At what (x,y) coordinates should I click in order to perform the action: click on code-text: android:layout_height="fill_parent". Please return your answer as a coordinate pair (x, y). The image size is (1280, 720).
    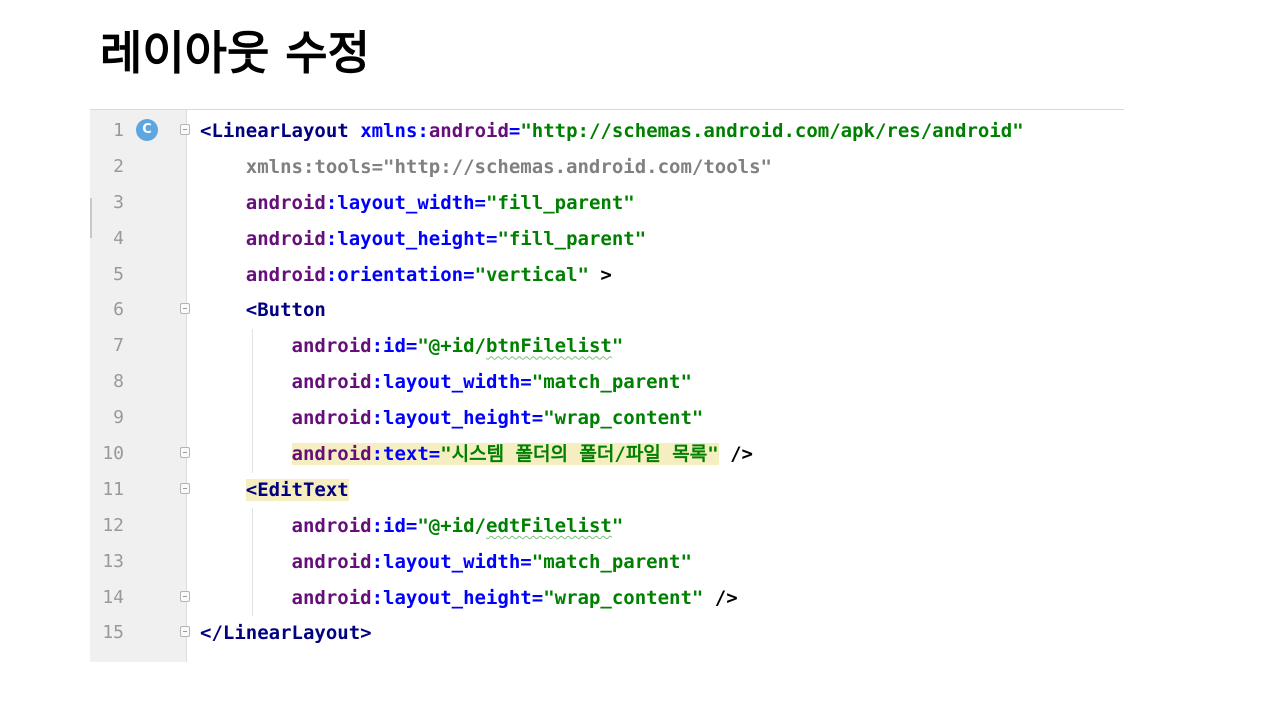
    Looking at the image, I should click on (423, 239).